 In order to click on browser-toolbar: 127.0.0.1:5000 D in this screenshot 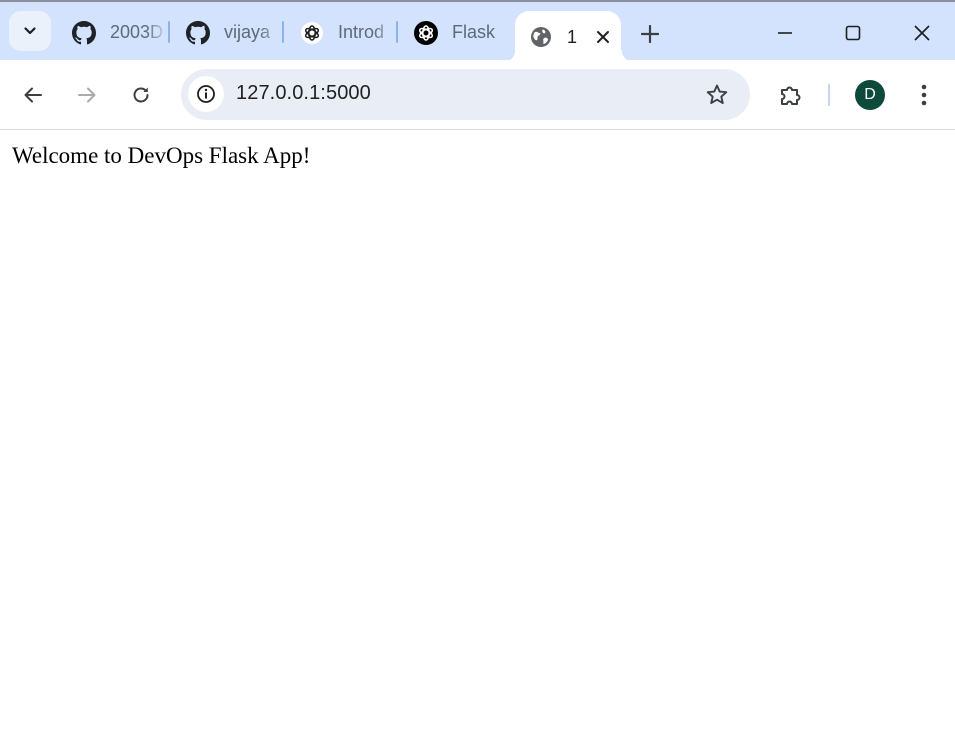, I will do `click(477, 95)`.